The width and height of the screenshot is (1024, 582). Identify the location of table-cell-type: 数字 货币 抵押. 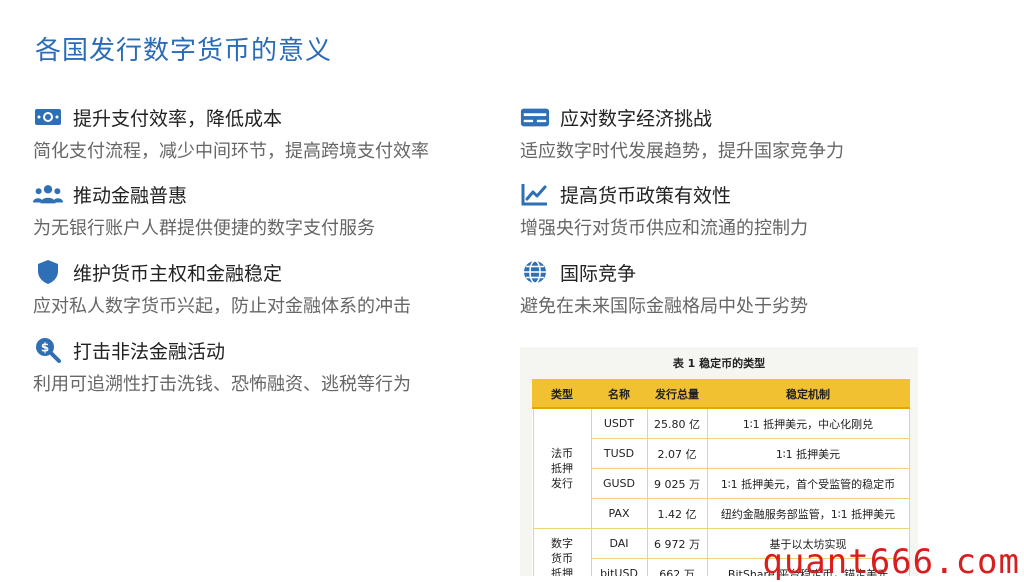
(562, 552).